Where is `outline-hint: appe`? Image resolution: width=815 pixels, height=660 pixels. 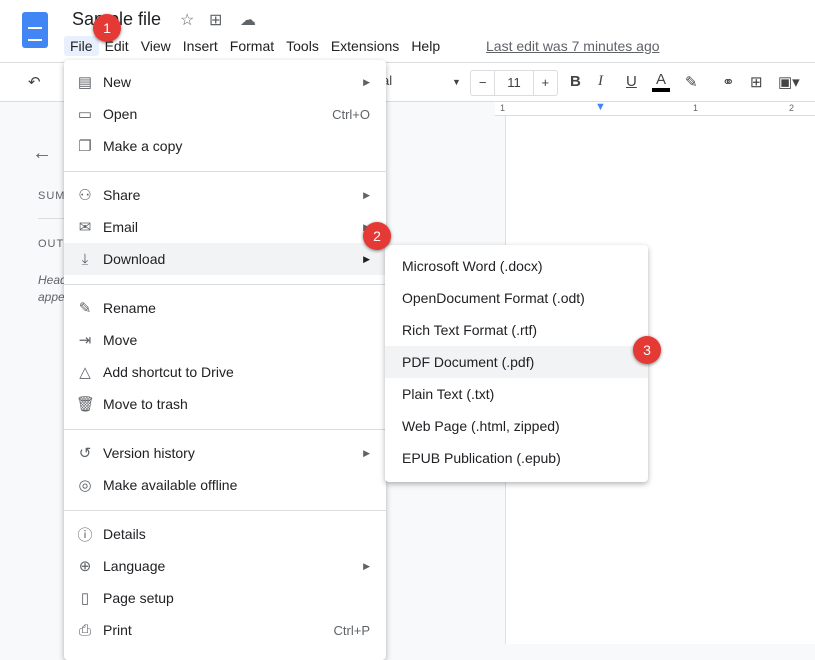
outline-hint: appe is located at coordinates (51, 297).